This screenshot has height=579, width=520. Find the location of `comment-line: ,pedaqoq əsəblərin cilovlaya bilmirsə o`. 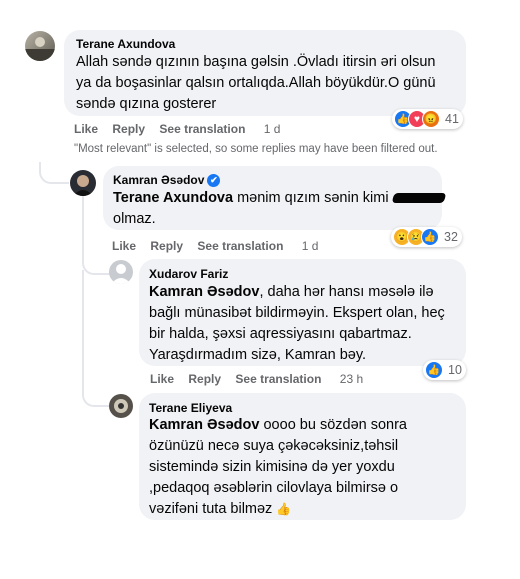

comment-line: ,pedaqoq əsəblərin cilovlaya bilmirsə o is located at coordinates (274, 488).